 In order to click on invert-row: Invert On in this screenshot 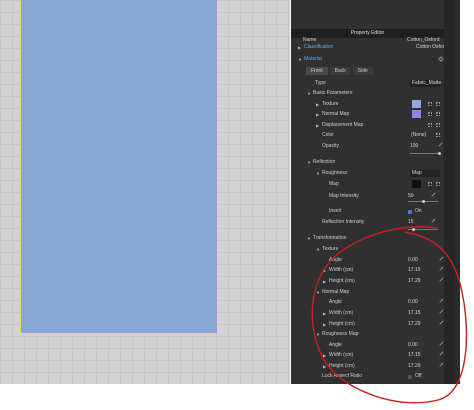, I will do `click(367, 211)`.